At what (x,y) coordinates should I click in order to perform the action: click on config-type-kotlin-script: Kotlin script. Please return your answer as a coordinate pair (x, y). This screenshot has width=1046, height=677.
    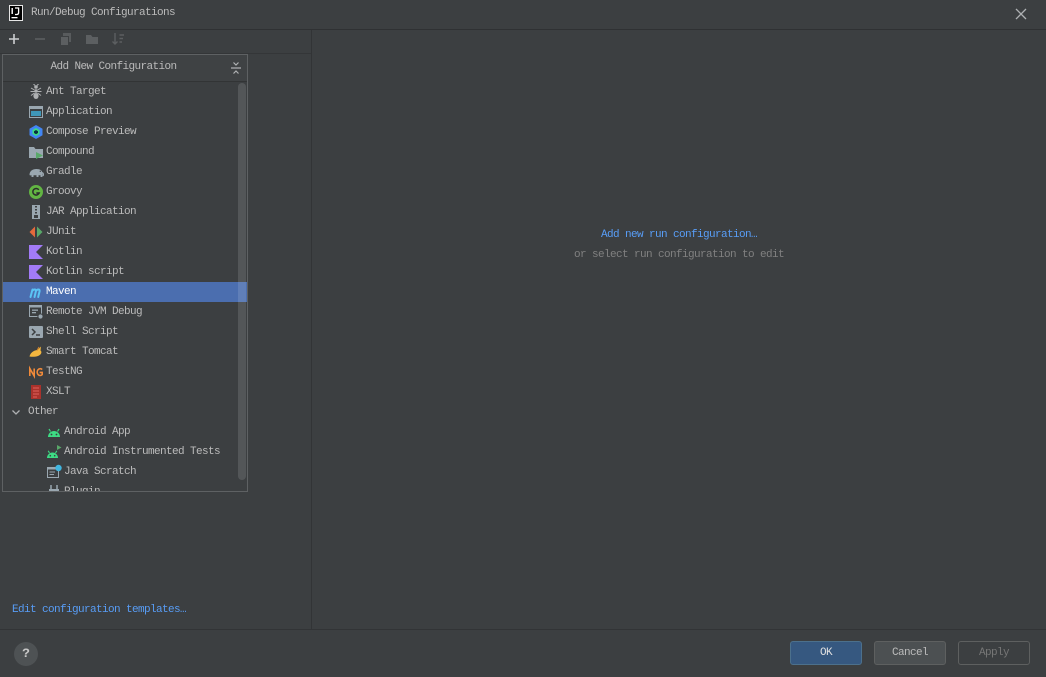
    Looking at the image, I should click on (125, 272).